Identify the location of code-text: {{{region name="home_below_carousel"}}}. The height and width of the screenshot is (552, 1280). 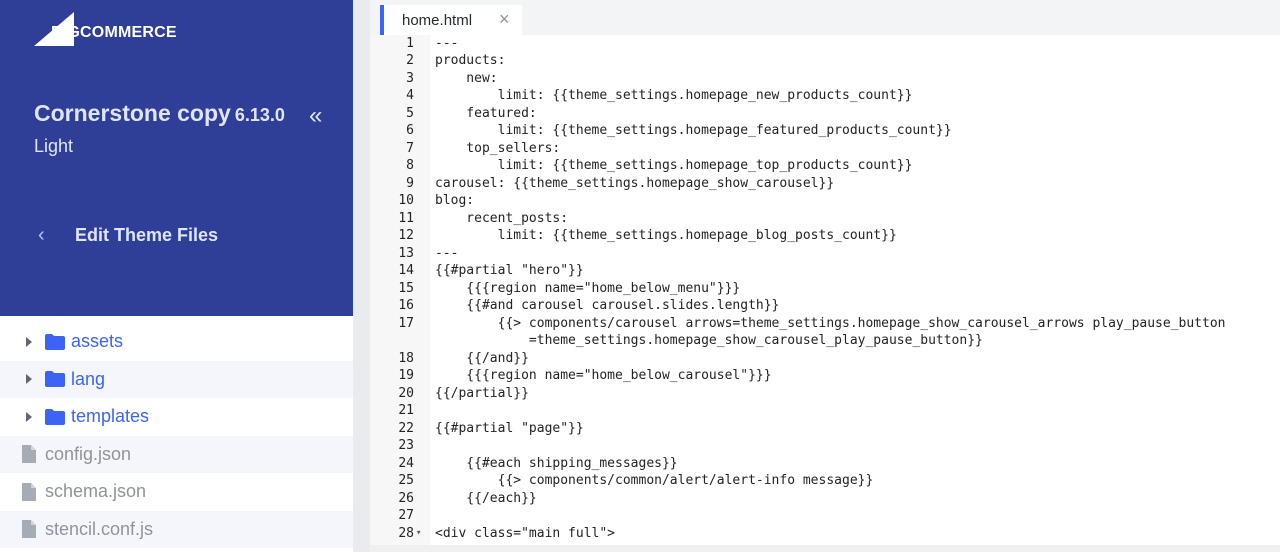
(603, 375).